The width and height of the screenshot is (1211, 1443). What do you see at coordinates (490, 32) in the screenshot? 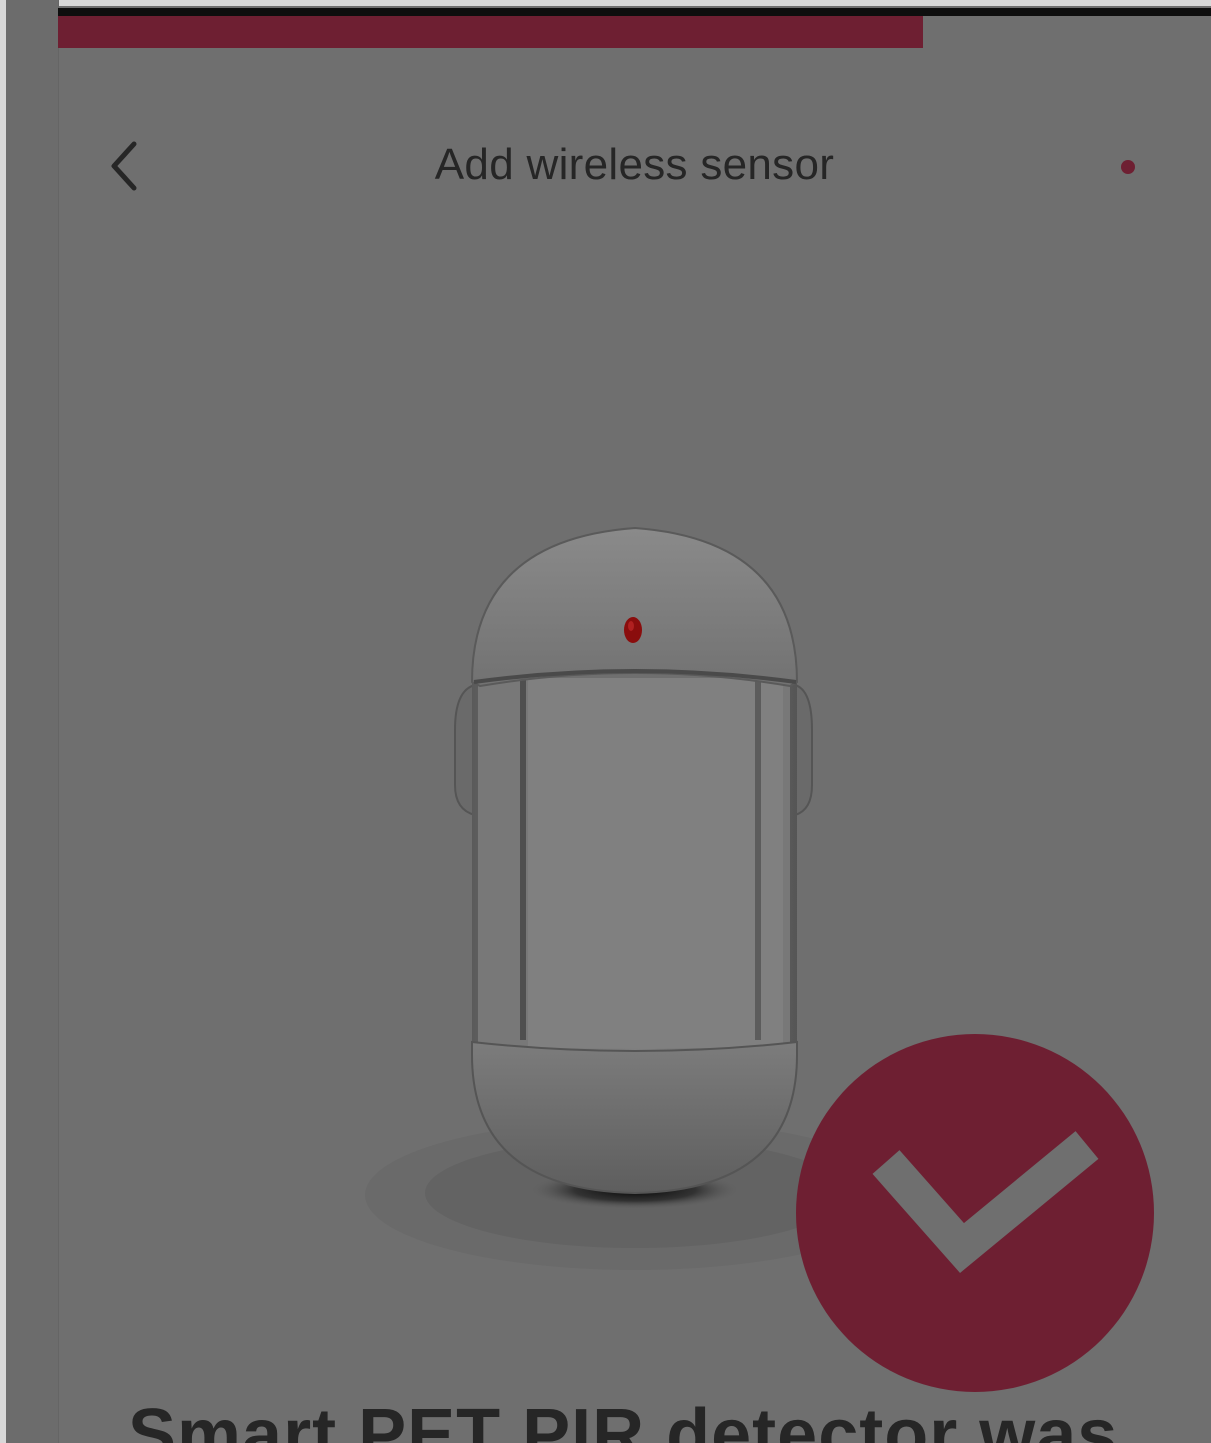
I see `progress-bar` at bounding box center [490, 32].